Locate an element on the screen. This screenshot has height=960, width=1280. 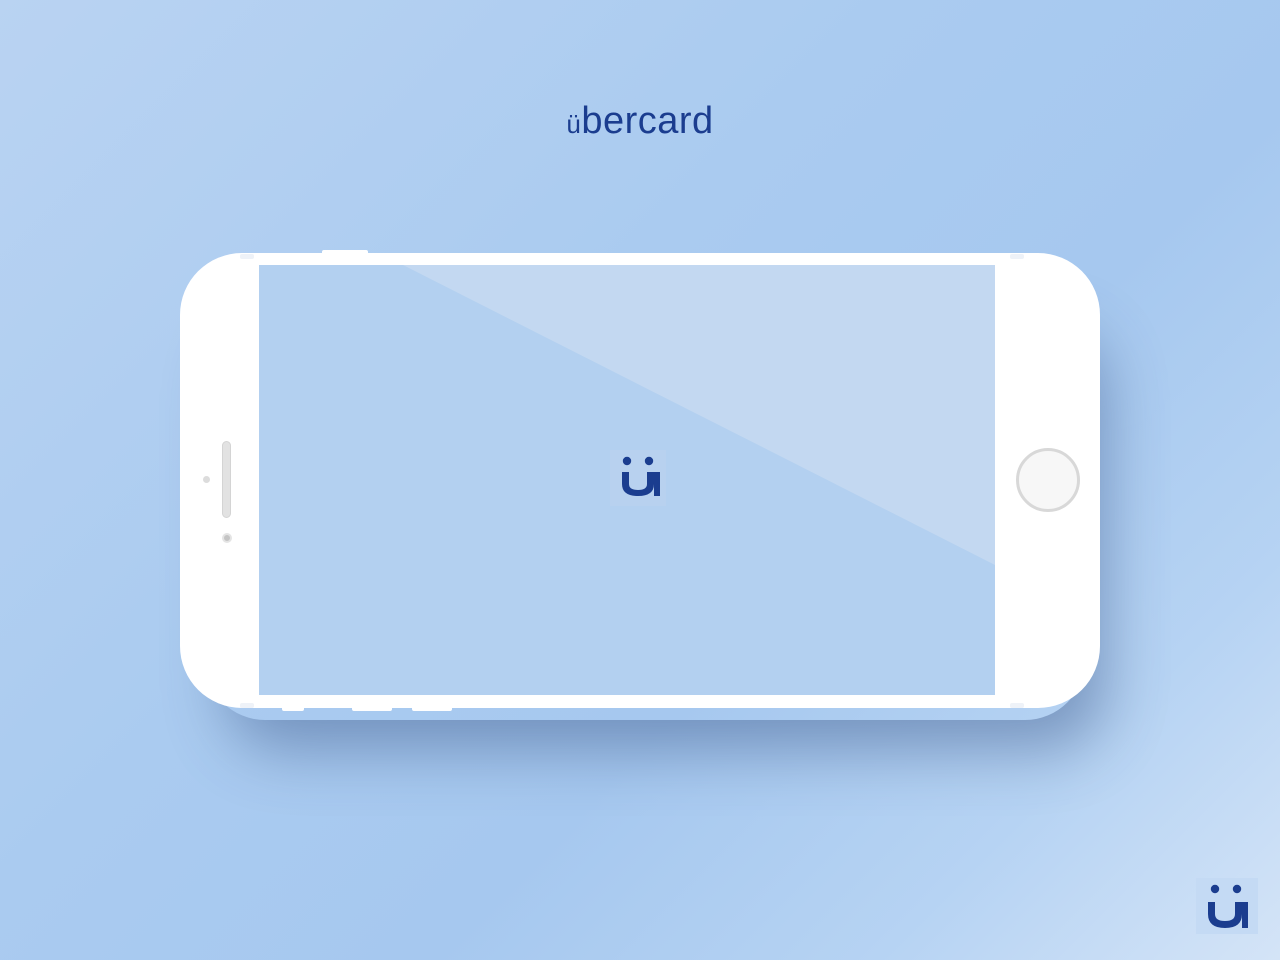
ubercard-logo-icon is located at coordinates (638, 478).